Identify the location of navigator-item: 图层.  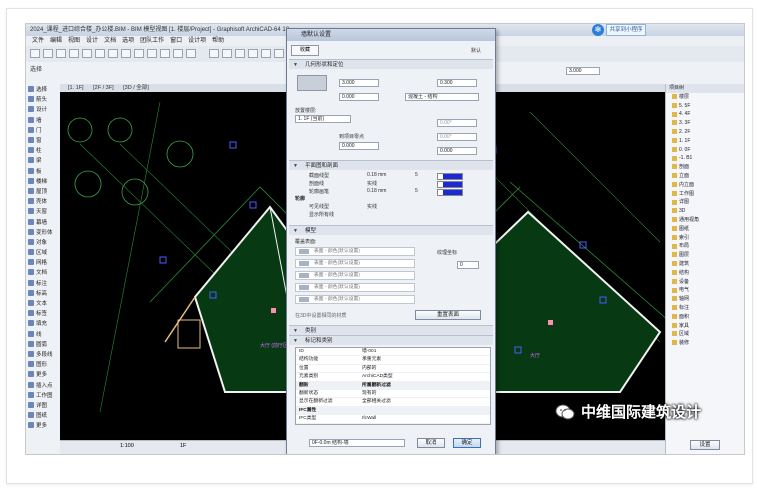
(708, 255).